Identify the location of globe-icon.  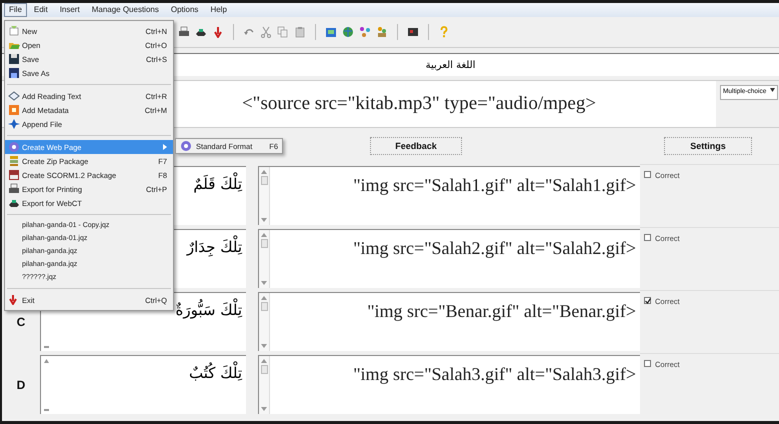
(348, 32).